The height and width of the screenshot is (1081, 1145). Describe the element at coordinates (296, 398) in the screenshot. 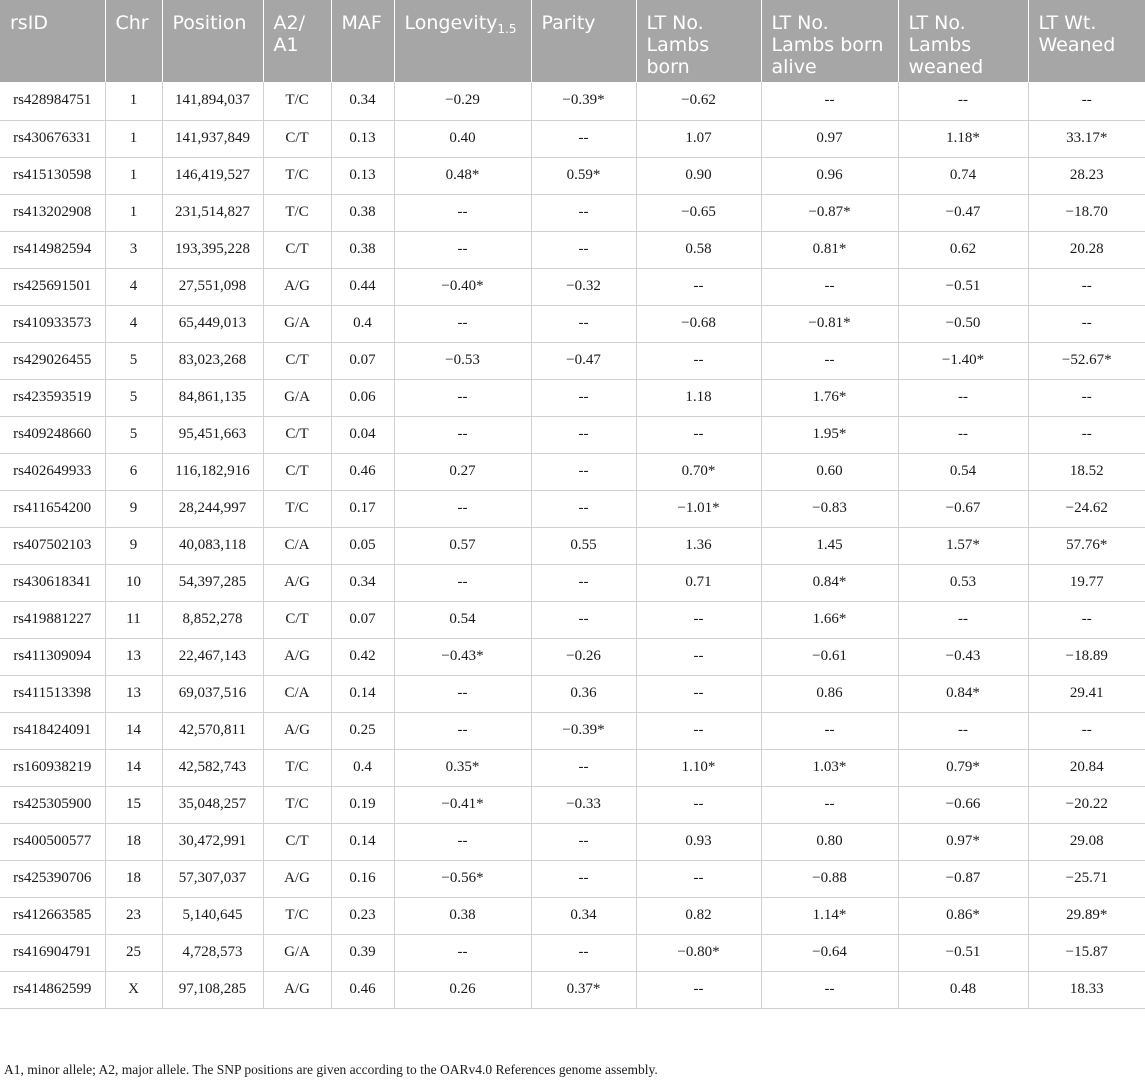

I see `table-cell-alleles: G/A` at that location.